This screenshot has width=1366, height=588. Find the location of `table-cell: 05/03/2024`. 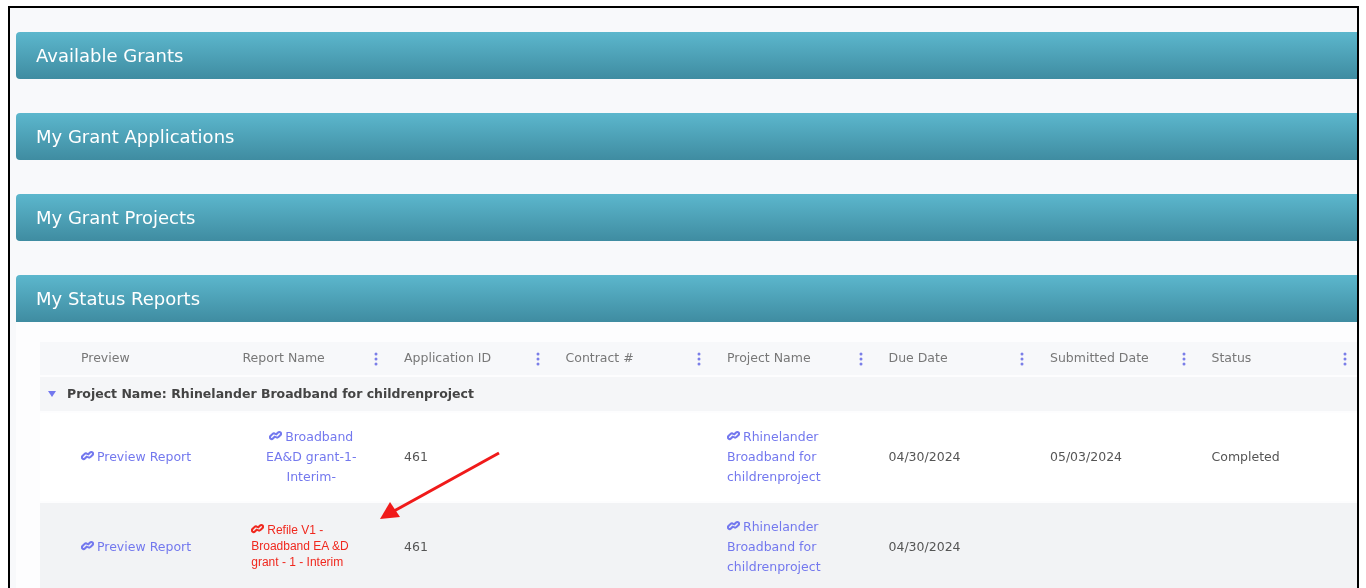

table-cell: 05/03/2024 is located at coordinates (1086, 456).